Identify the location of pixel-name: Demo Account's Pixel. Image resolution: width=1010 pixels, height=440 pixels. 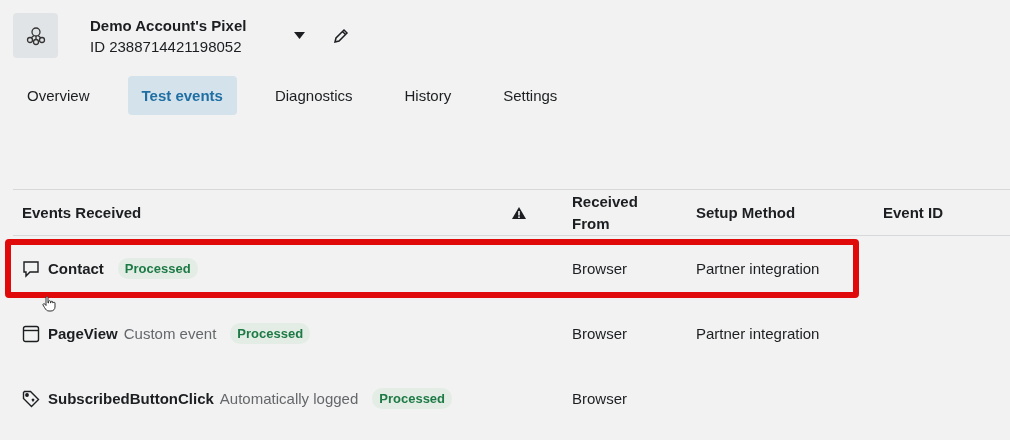
(169, 25).